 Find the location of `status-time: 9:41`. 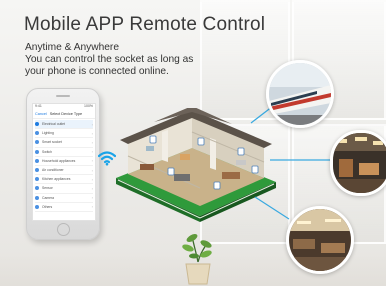

status-time: 9:41 is located at coordinates (38, 106).